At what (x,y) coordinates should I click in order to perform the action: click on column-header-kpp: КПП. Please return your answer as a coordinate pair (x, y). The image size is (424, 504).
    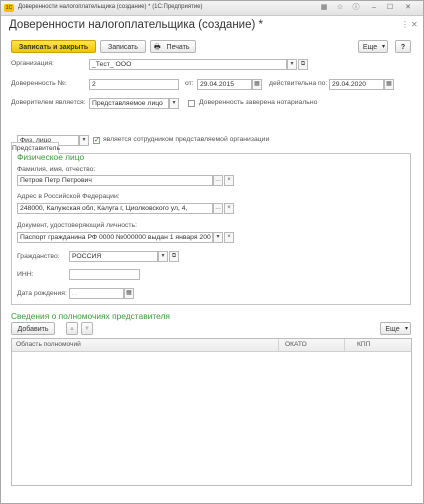
    Looking at the image, I should click on (377, 345).